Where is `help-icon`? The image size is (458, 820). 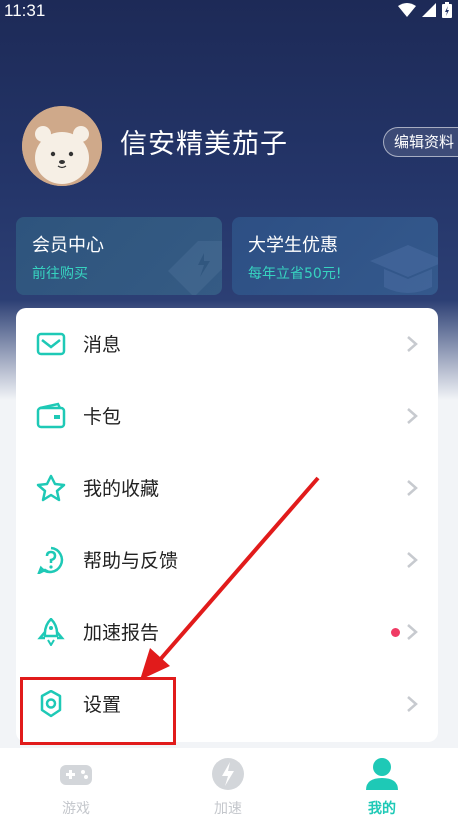 help-icon is located at coordinates (50, 560).